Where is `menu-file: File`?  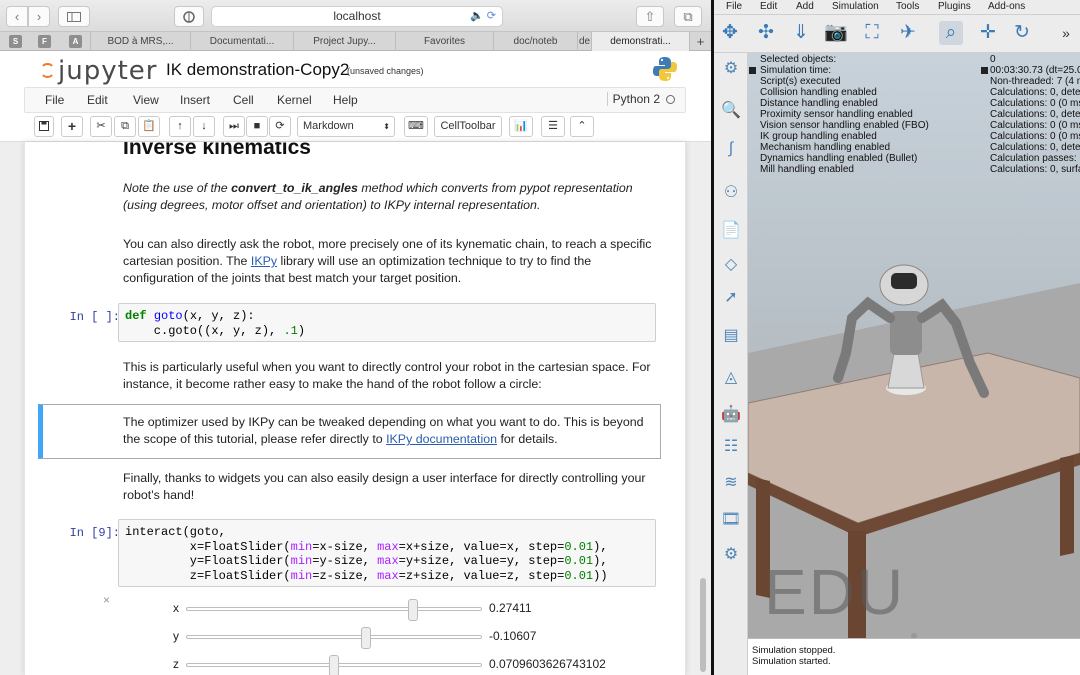
menu-file: File is located at coordinates (54, 100).